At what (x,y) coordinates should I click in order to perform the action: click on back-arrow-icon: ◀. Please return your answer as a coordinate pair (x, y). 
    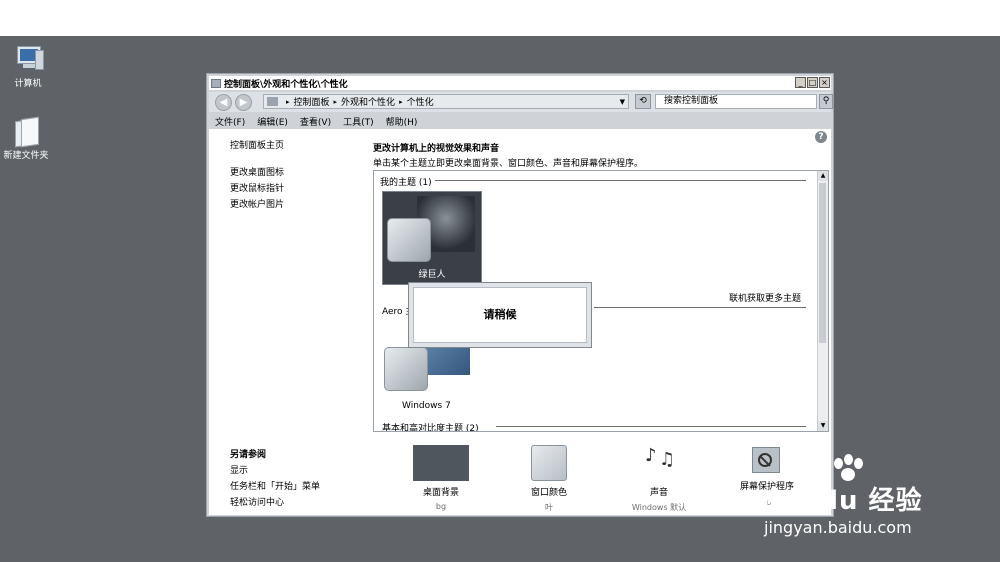
    Looking at the image, I should click on (223, 102).